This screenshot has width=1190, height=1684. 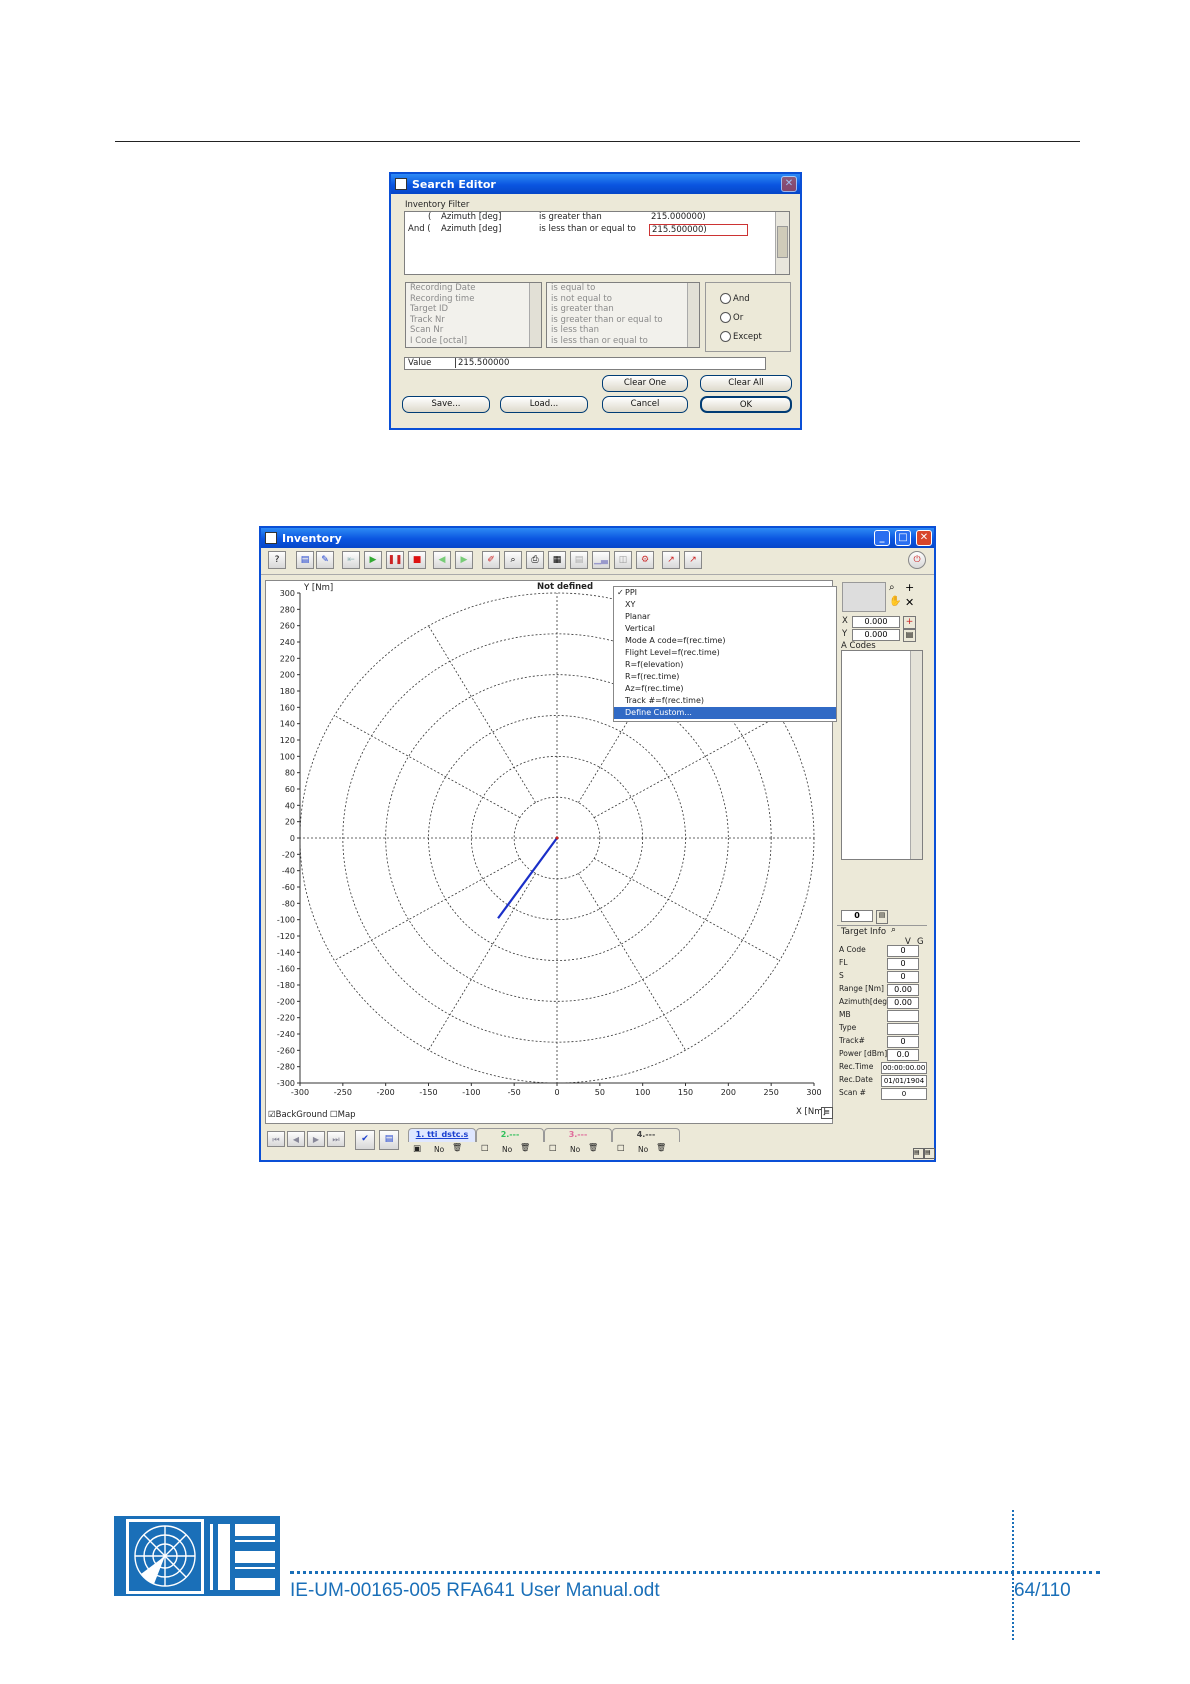 I want to click on status-icon-b: ▤, so click(x=929, y=1153).